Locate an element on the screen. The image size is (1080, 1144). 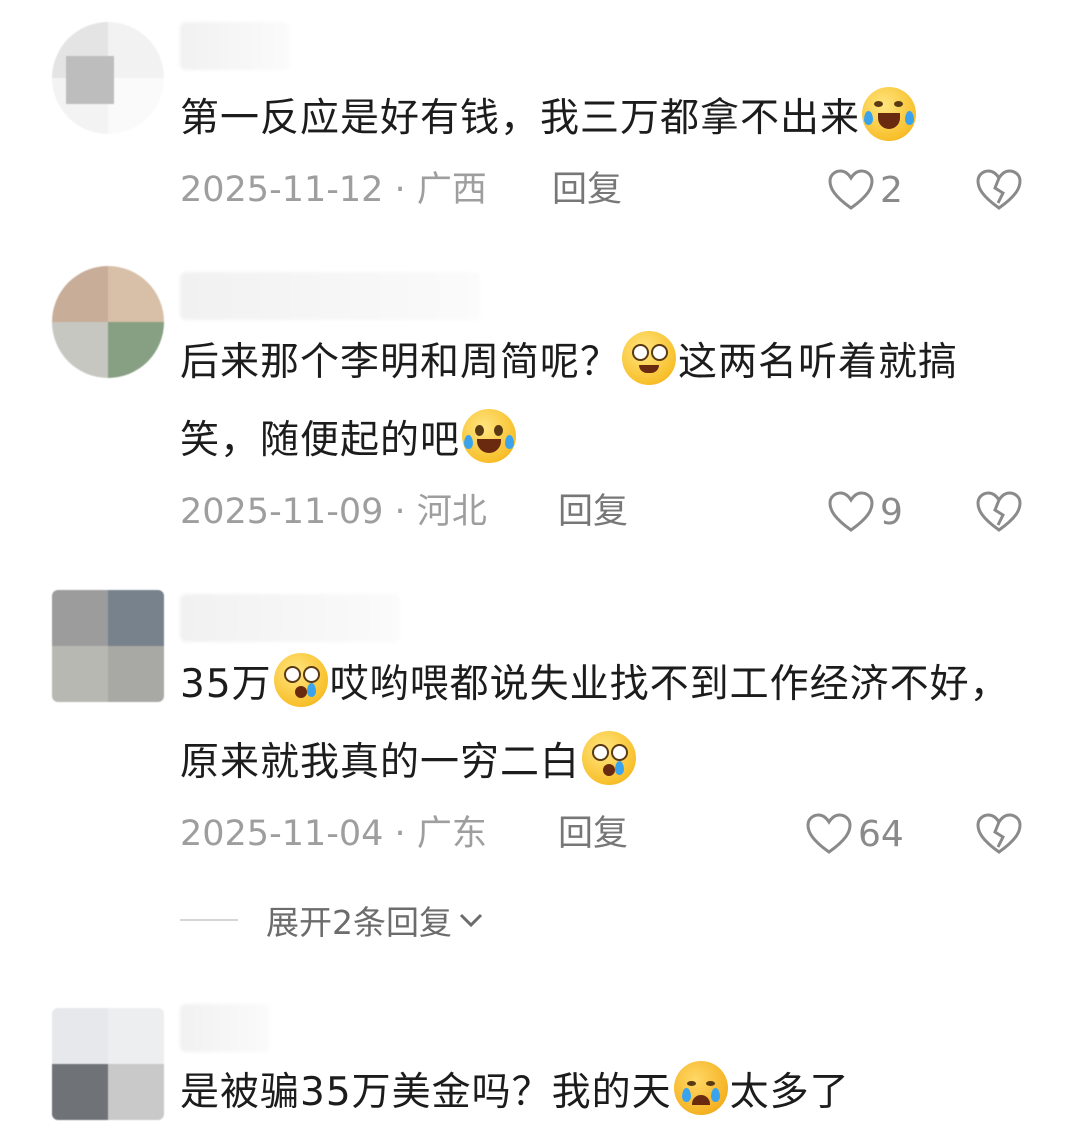
like-count: 64 is located at coordinates (881, 834).